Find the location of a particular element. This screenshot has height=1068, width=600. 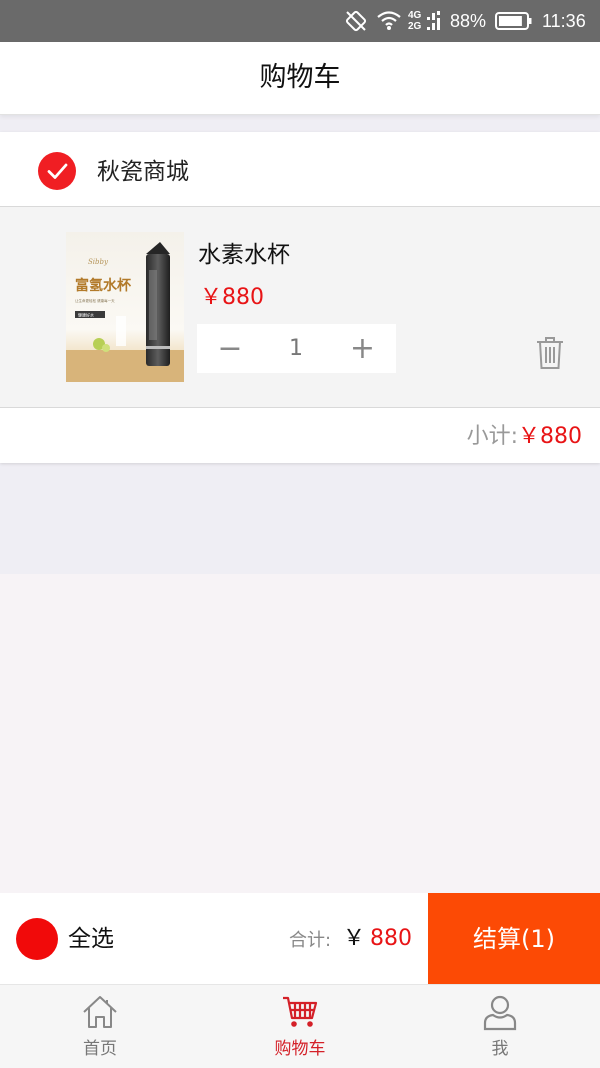

subtotal-row: 小计:￥880 is located at coordinates (300, 435).